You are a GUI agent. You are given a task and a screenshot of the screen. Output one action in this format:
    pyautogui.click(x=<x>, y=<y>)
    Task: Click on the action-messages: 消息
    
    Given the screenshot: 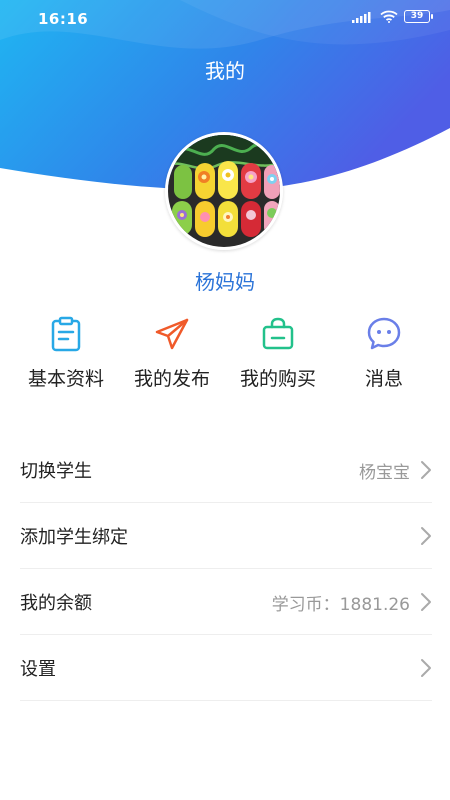 What is the action you would take?
    pyautogui.click(x=384, y=354)
    